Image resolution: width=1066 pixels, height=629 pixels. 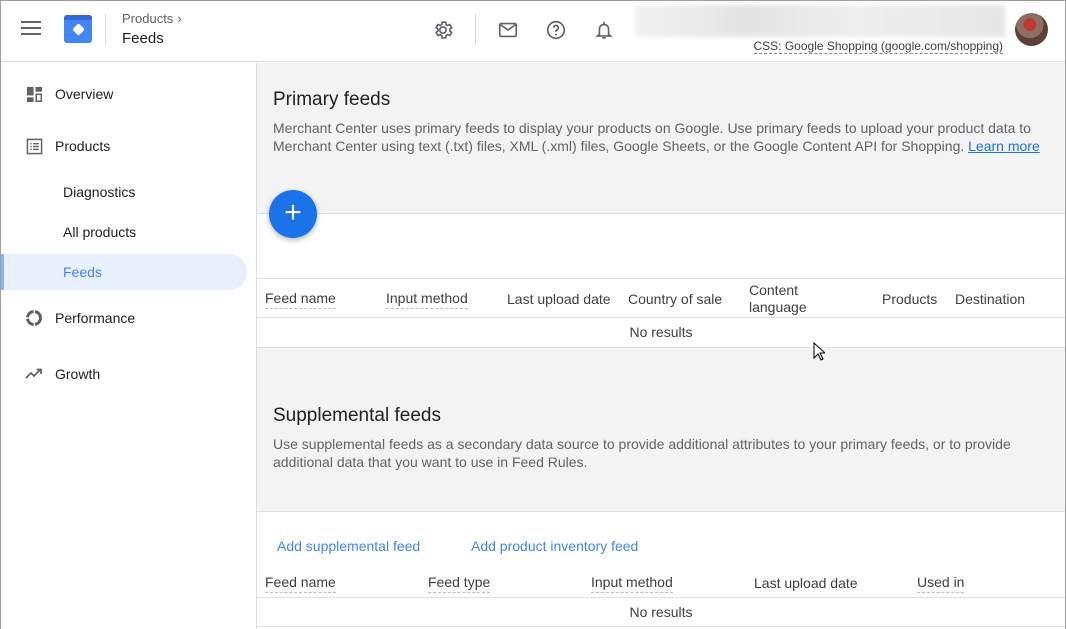 What do you see at coordinates (348, 546) in the screenshot?
I see `add-supplemental-feed-button: Add supplemental feed` at bounding box center [348, 546].